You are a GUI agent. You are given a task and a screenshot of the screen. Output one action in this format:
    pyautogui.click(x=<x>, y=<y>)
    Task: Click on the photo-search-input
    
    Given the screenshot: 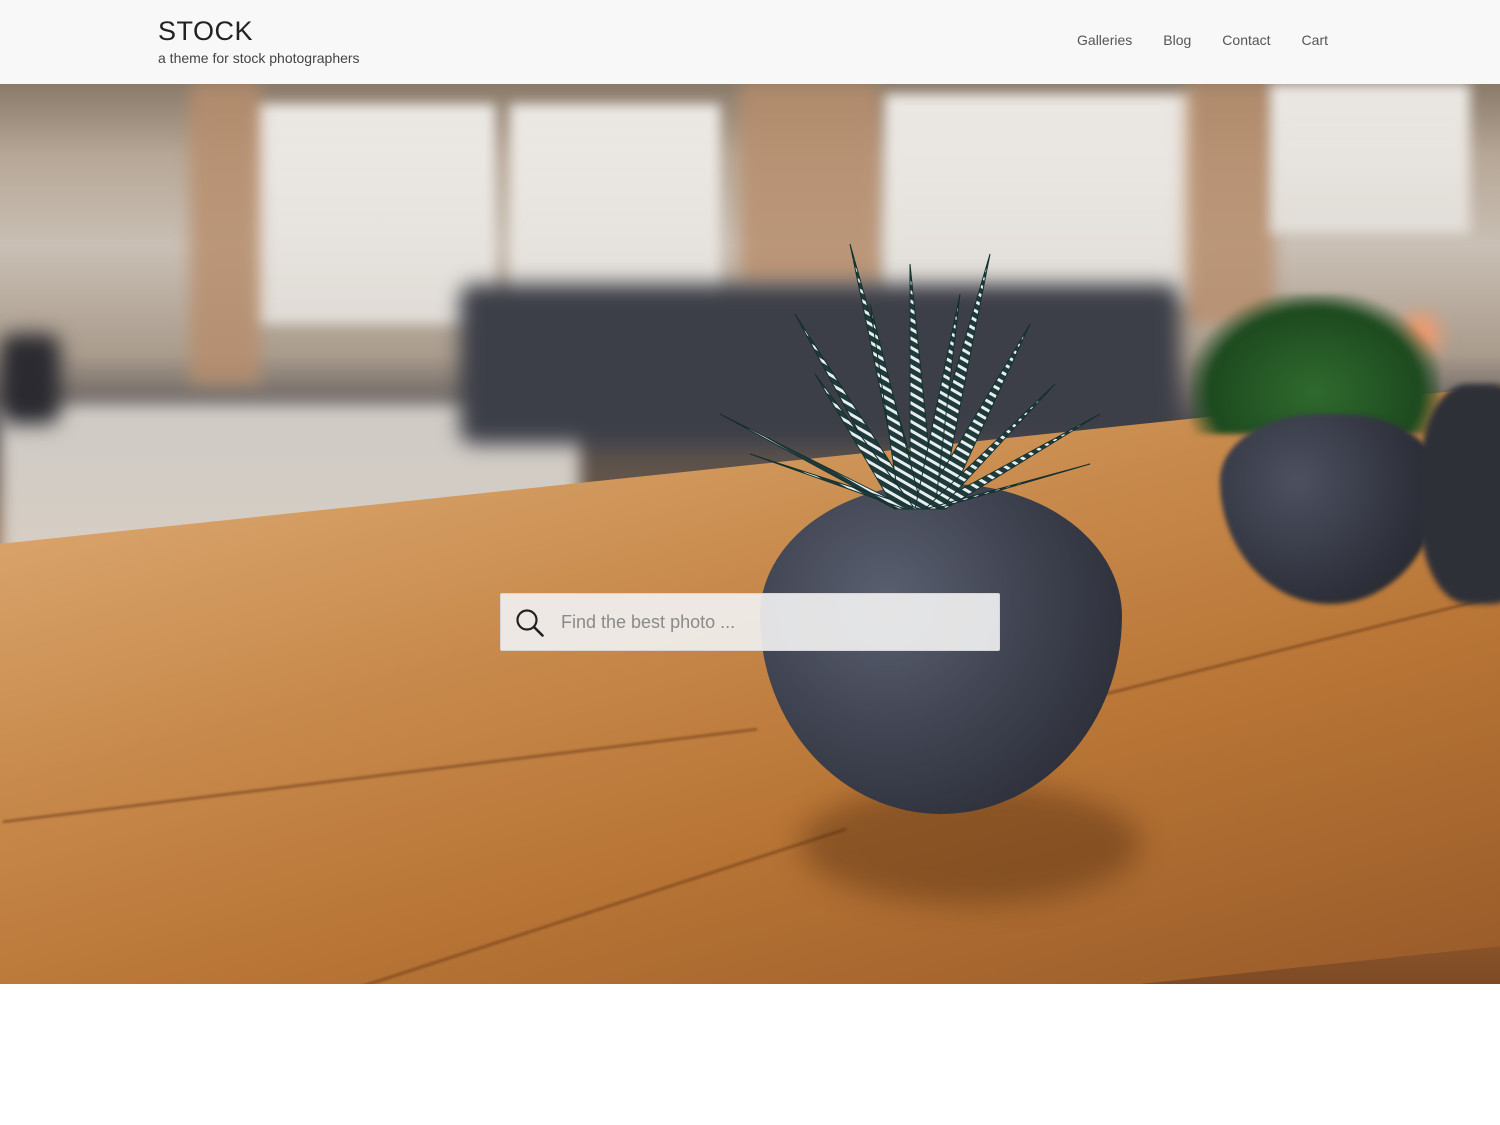 What is the action you would take?
    pyautogui.click(x=776, y=622)
    